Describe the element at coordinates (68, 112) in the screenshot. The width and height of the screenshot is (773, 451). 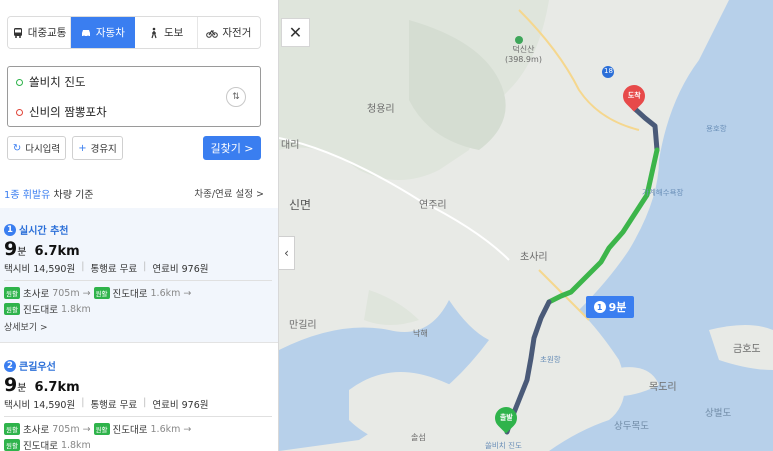
I see `destination-value: 신비의 짬뽕포차` at that location.